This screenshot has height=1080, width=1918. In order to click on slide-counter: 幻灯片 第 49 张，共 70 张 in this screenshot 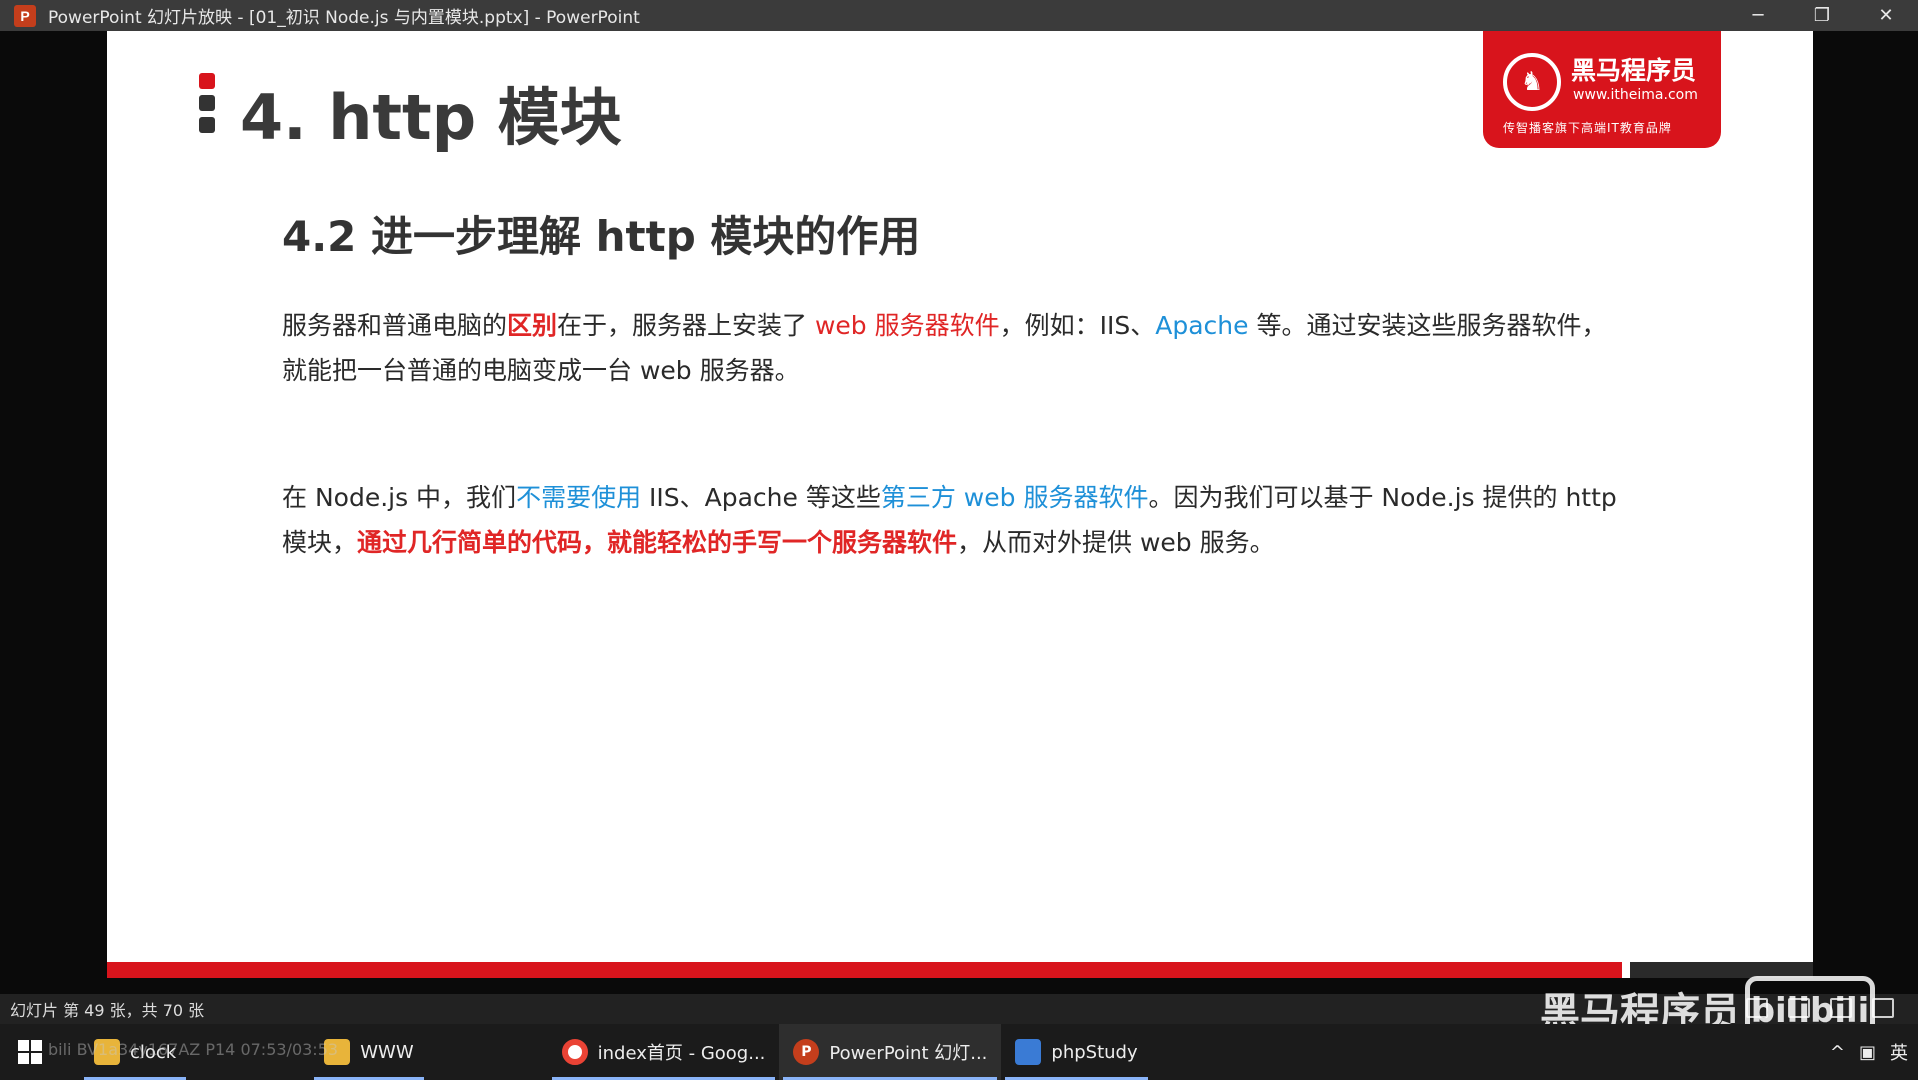, I will do `click(107, 1010)`.